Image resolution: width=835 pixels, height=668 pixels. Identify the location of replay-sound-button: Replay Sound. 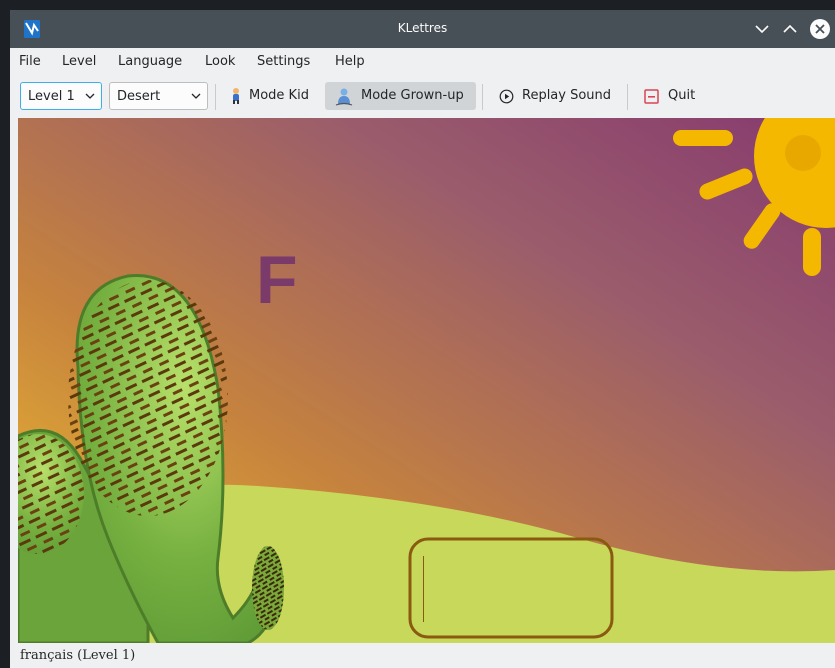
(555, 96).